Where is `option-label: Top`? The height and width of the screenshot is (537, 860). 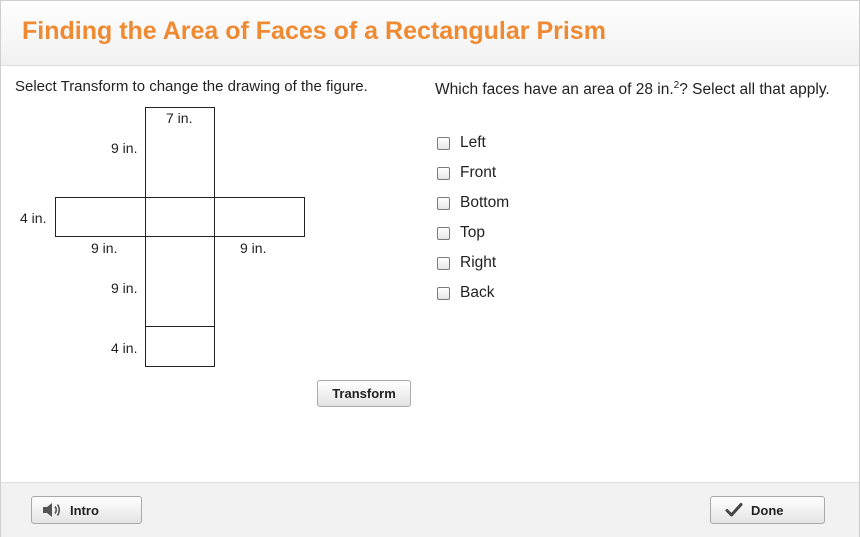
option-label: Top is located at coordinates (472, 232).